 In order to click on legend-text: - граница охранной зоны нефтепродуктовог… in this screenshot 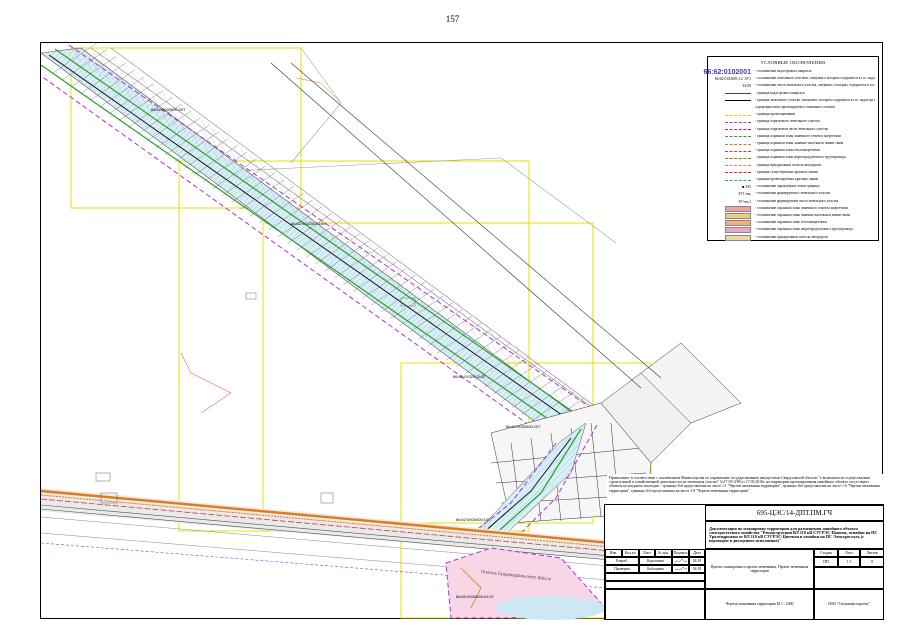, I will do `click(800, 158)`.